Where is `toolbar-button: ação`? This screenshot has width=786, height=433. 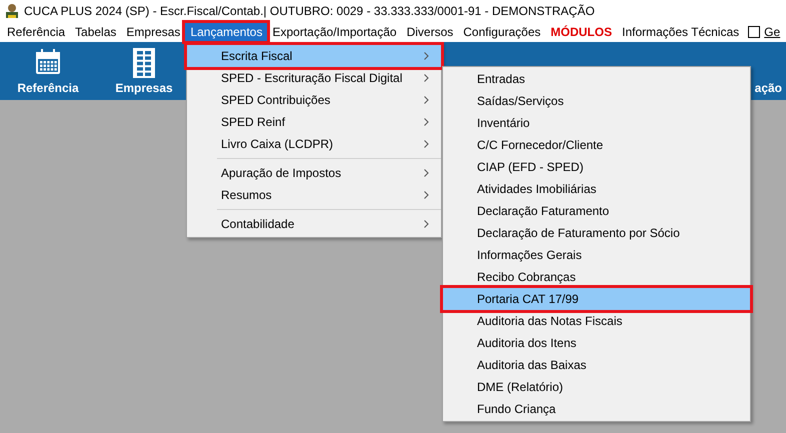
toolbar-button: ação is located at coordinates (768, 88).